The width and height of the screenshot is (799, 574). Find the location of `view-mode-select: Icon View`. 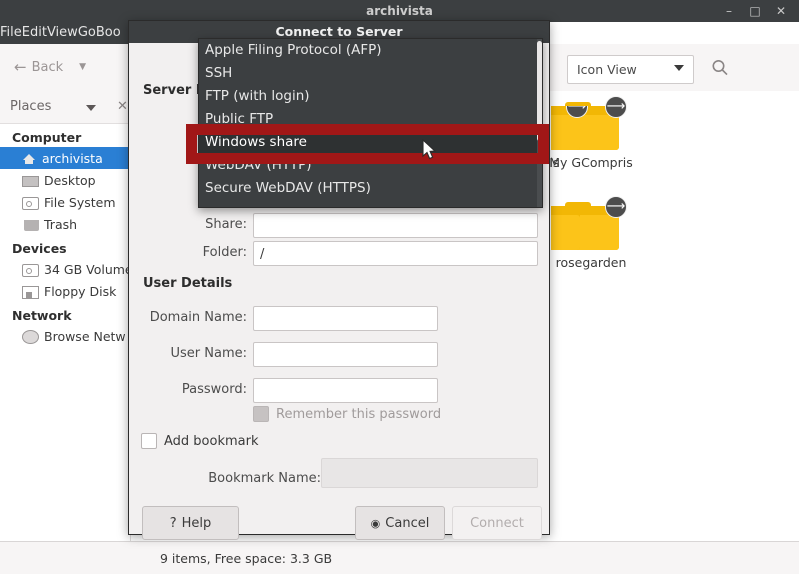

view-mode-select: Icon View is located at coordinates (630, 69).